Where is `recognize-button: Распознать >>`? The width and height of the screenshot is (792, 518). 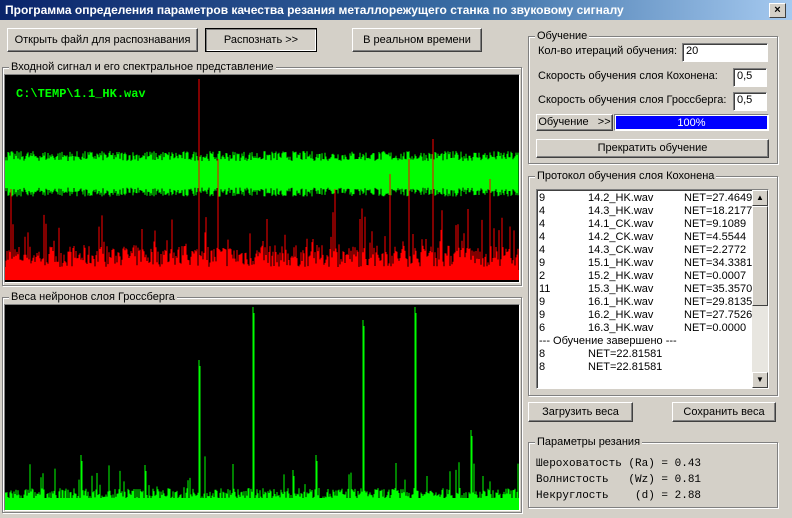 recognize-button: Распознать >> is located at coordinates (261, 40).